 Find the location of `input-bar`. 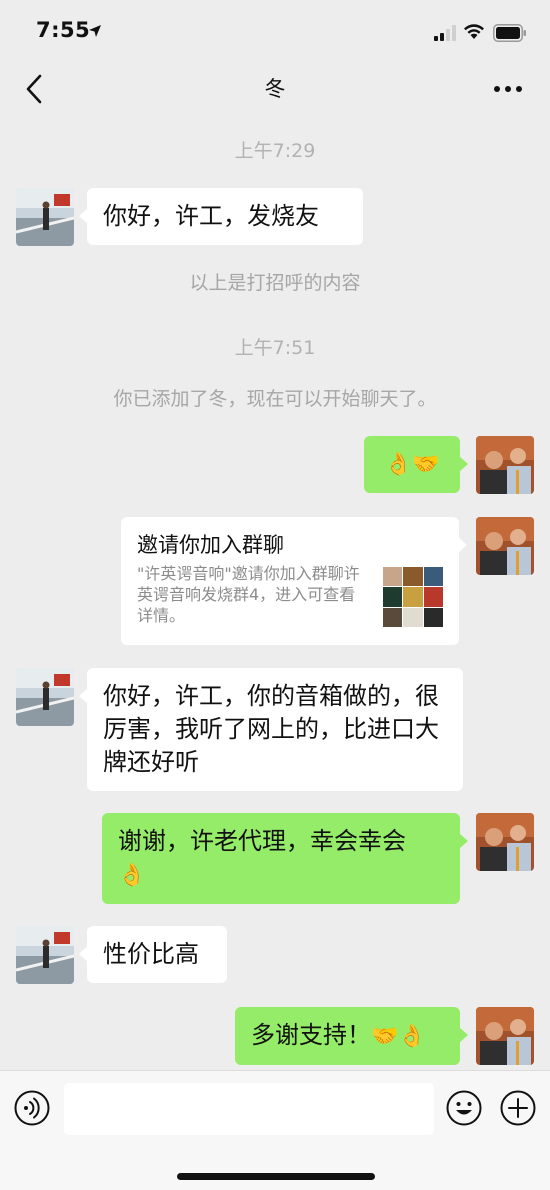

input-bar is located at coordinates (275, 1130).